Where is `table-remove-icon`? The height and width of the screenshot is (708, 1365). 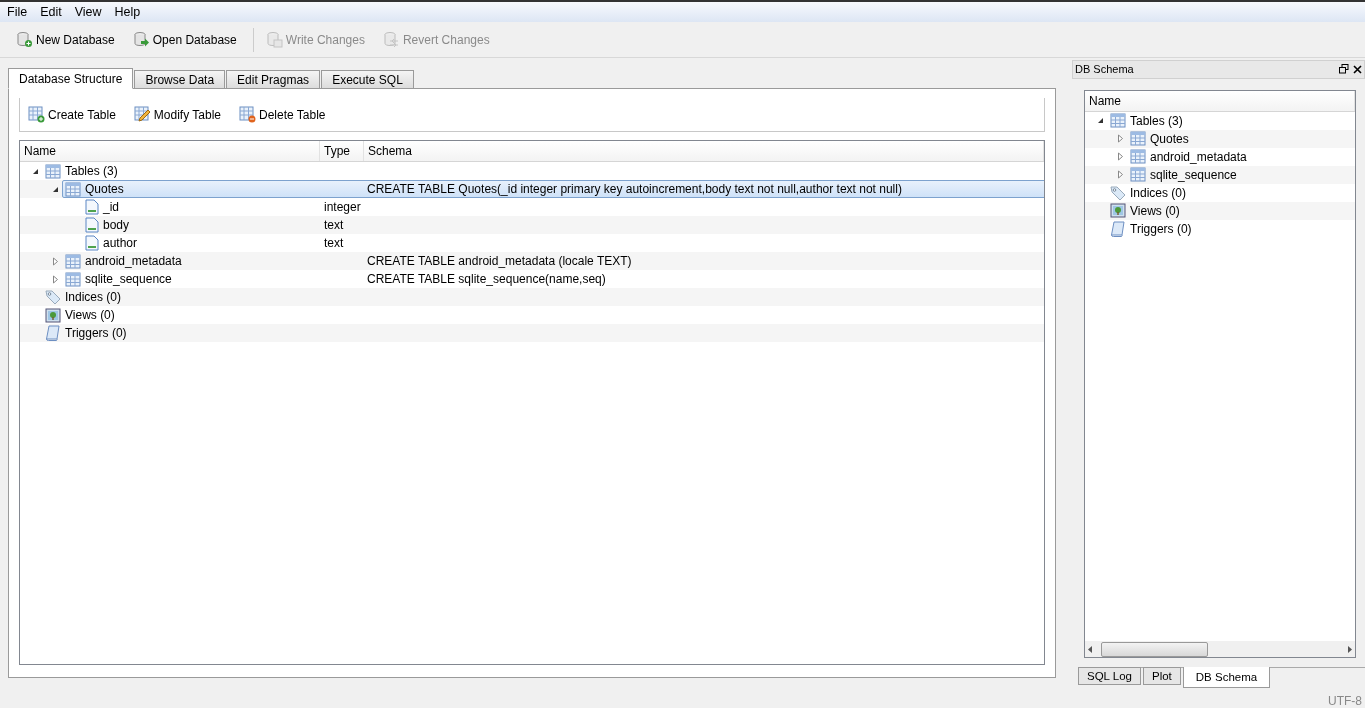 table-remove-icon is located at coordinates (247, 114).